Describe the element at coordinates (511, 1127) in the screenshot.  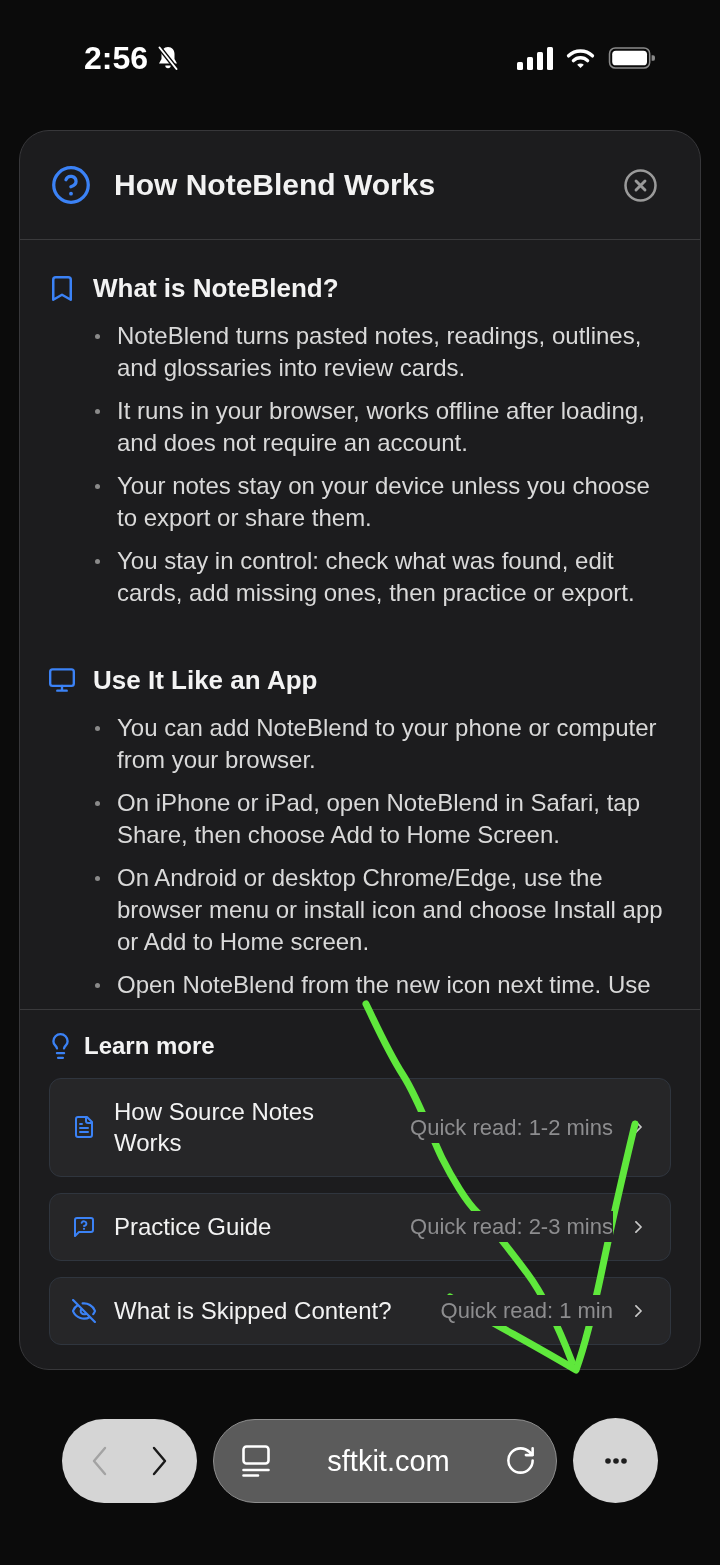
I see `read-time: Quick read: 1-2 mins` at that location.